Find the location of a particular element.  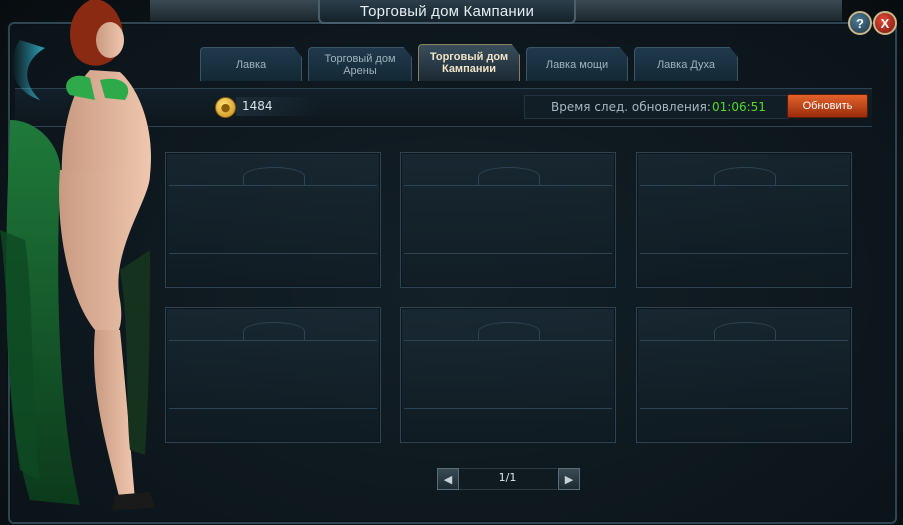

chevron-left-icon: ◀ is located at coordinates (448, 479).